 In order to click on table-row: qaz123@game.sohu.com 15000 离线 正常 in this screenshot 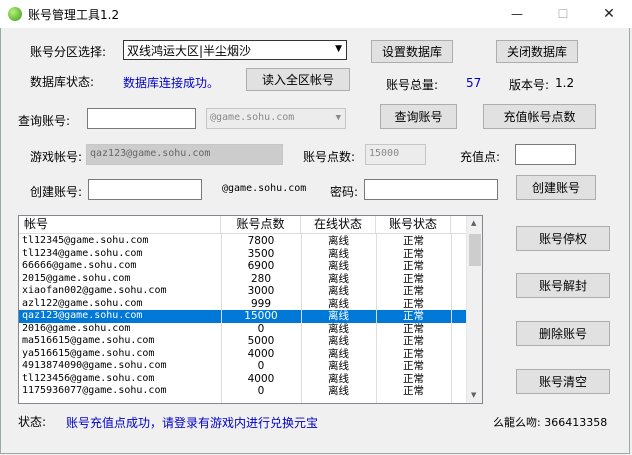, I will do `click(242, 316)`.